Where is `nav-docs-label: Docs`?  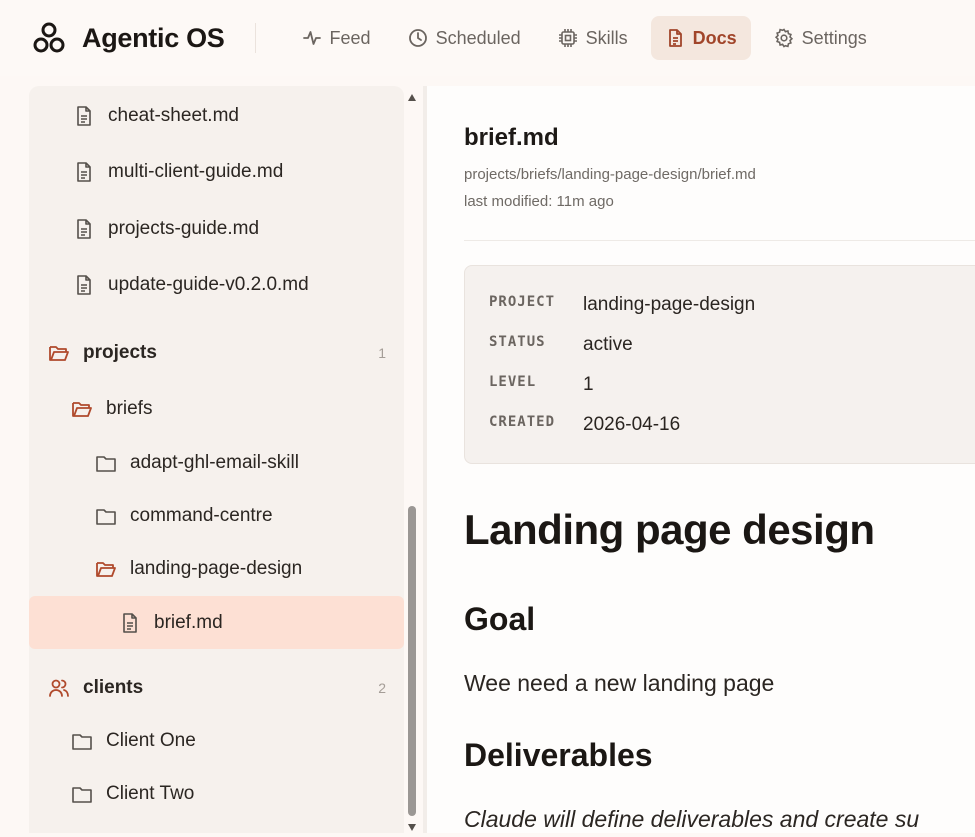 nav-docs-label: Docs is located at coordinates (714, 37).